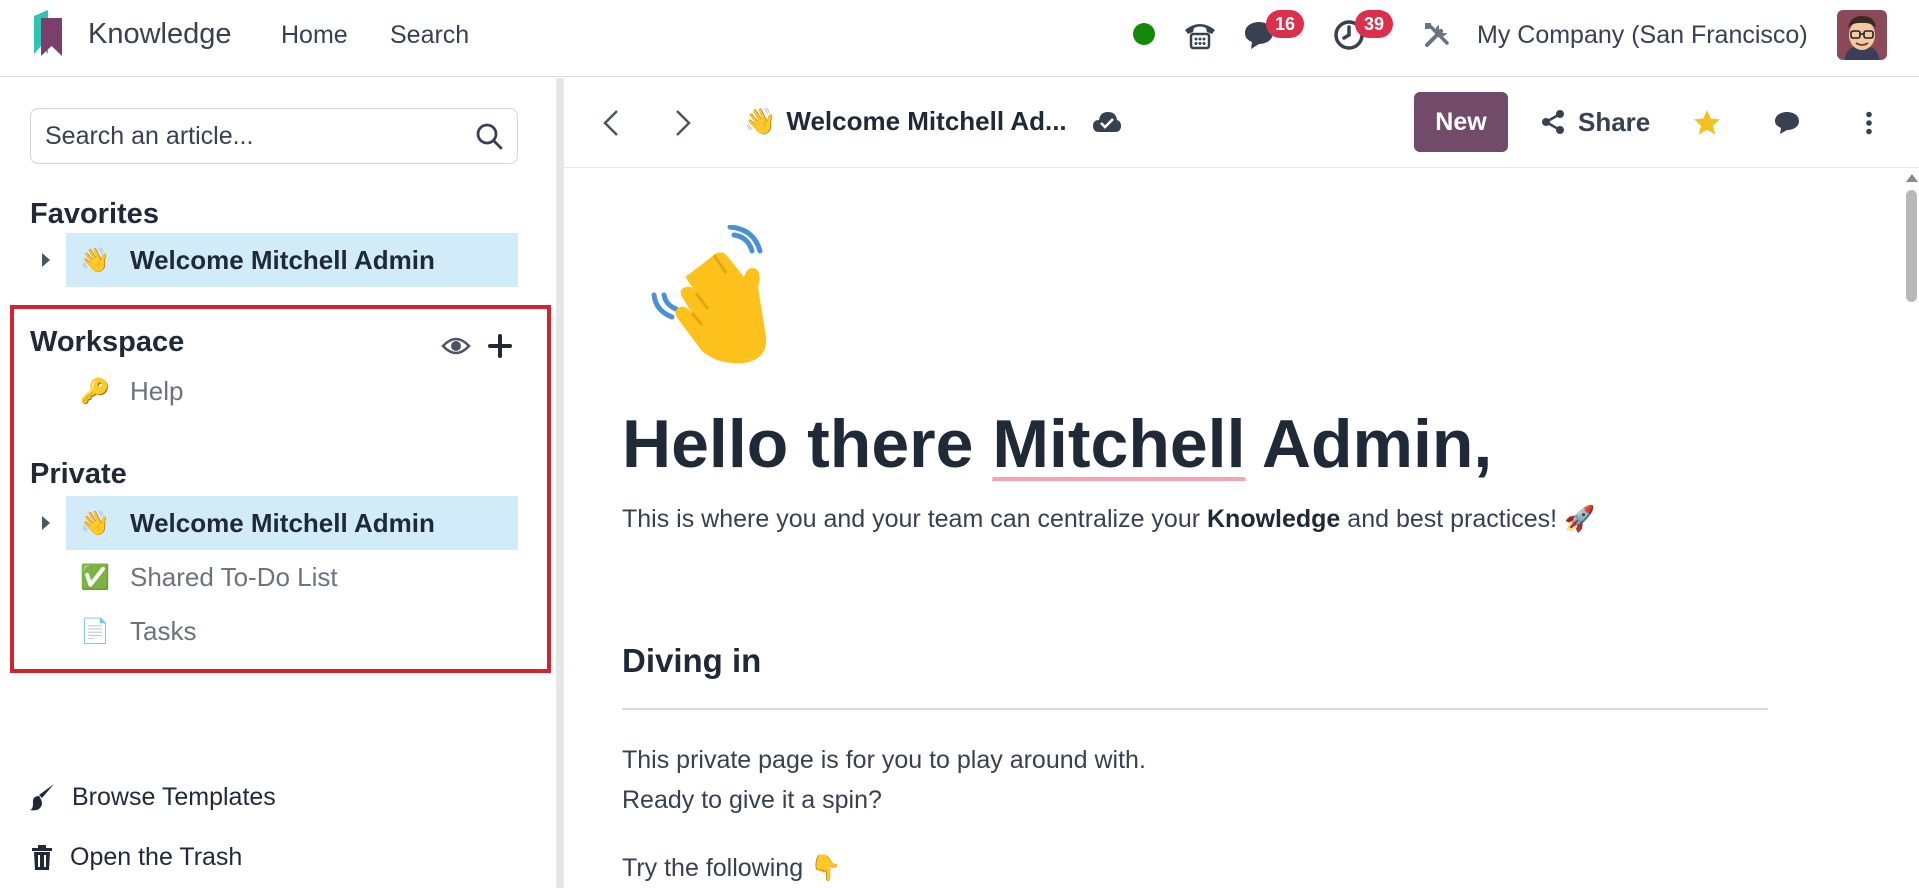 Image resolution: width=1919 pixels, height=888 pixels. What do you see at coordinates (95, 391) in the screenshot?
I see `key-icon: 🔑` at bounding box center [95, 391].